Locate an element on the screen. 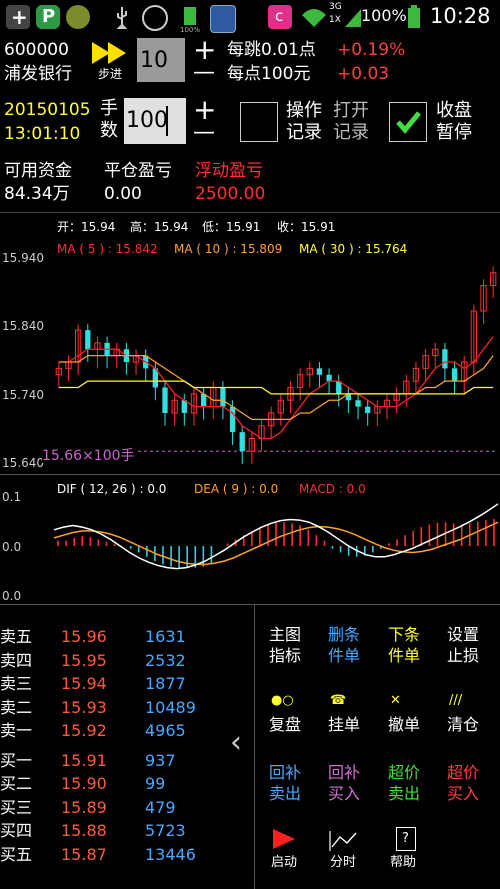 The height and width of the screenshot is (889, 500). level-volume: 10489 is located at coordinates (170, 707).